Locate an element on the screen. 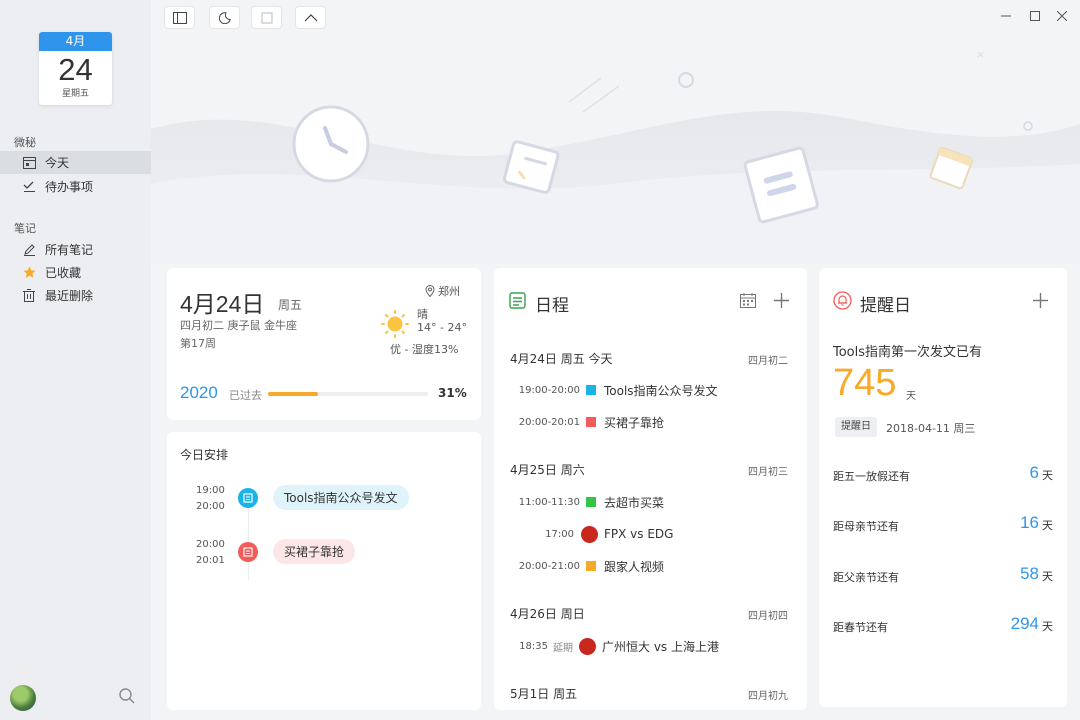  reminder-title: 提醒日 is located at coordinates (885, 306).